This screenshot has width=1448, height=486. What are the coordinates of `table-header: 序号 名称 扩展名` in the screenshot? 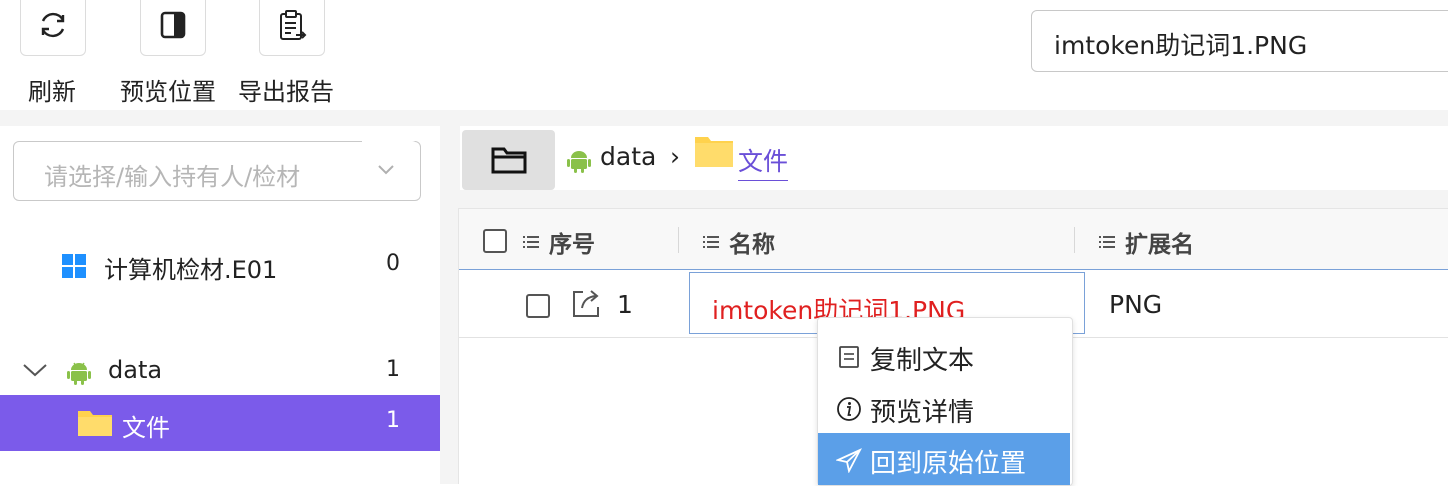 It's located at (953, 239).